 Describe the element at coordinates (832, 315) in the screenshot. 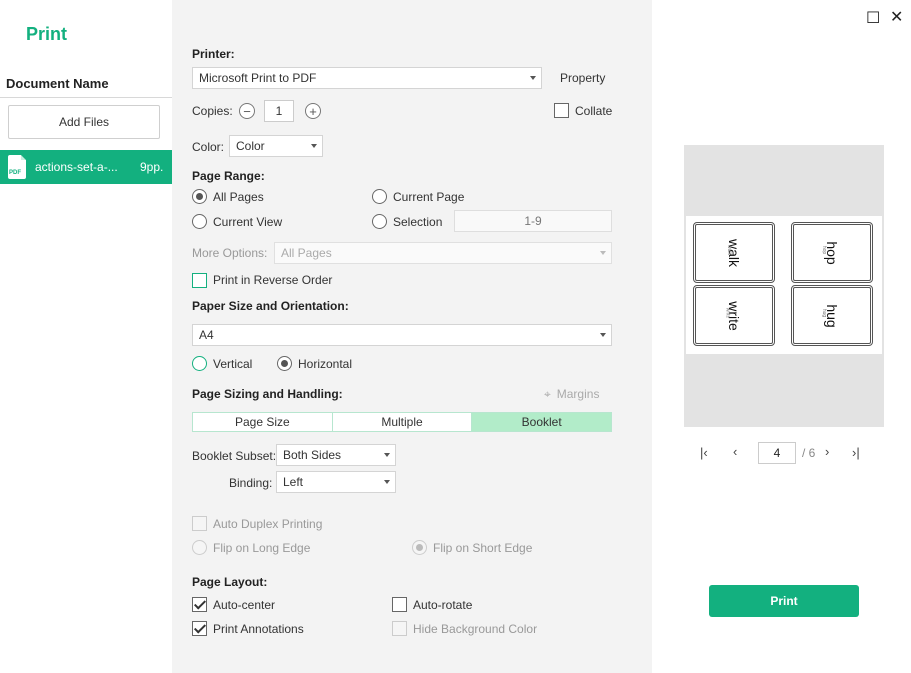

I see `preview-card: hug hug` at that location.